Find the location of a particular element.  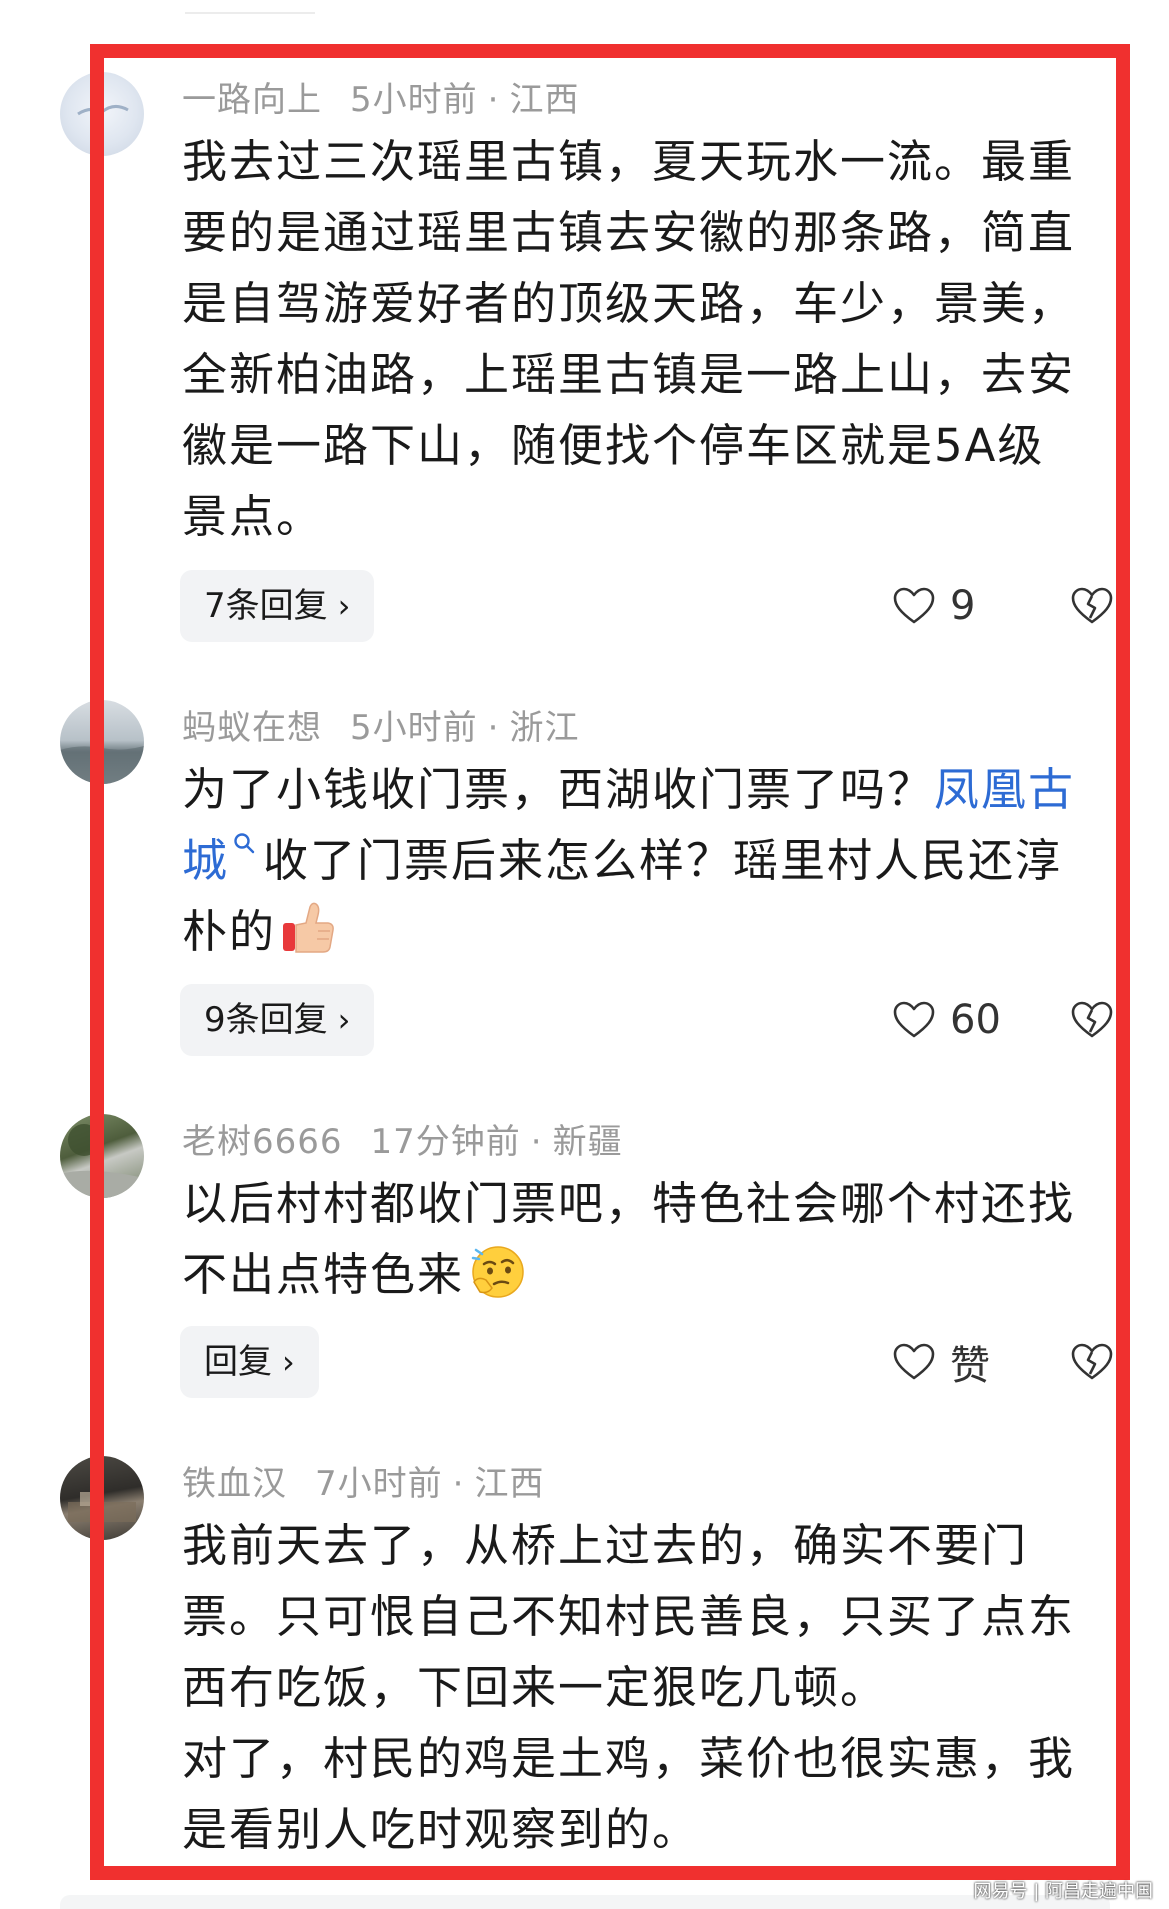

comment-text-line: 对了，村民的鸡是土鸡，菜价也很实惠，我 is located at coordinates (629, 1758).